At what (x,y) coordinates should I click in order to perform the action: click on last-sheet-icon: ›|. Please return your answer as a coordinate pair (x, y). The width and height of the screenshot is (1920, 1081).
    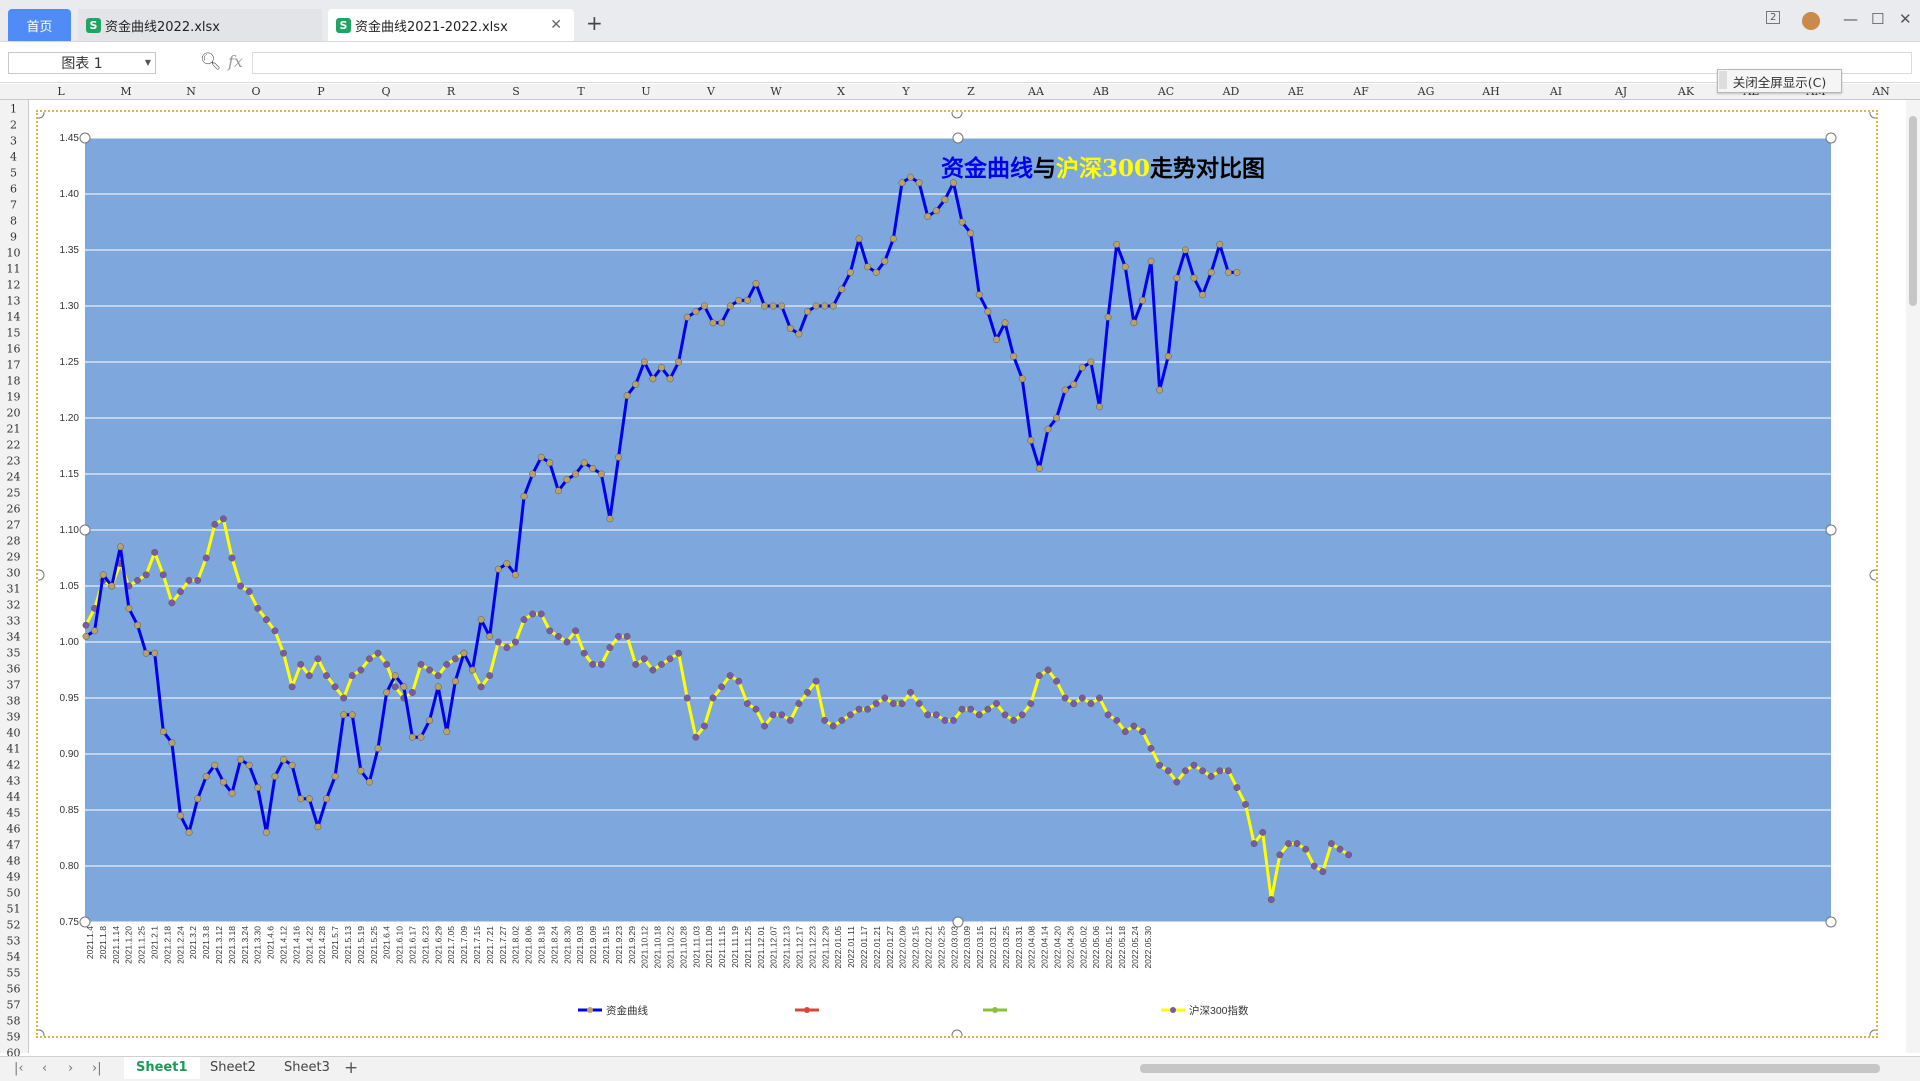
    Looking at the image, I should click on (97, 1068).